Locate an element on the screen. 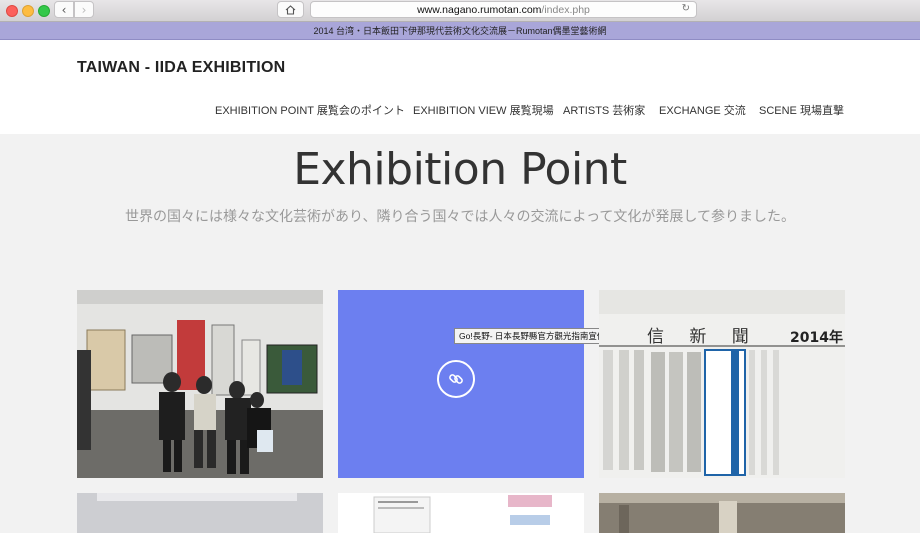 The image size is (920, 533). zoom-window-button is located at coordinates (44, 11).